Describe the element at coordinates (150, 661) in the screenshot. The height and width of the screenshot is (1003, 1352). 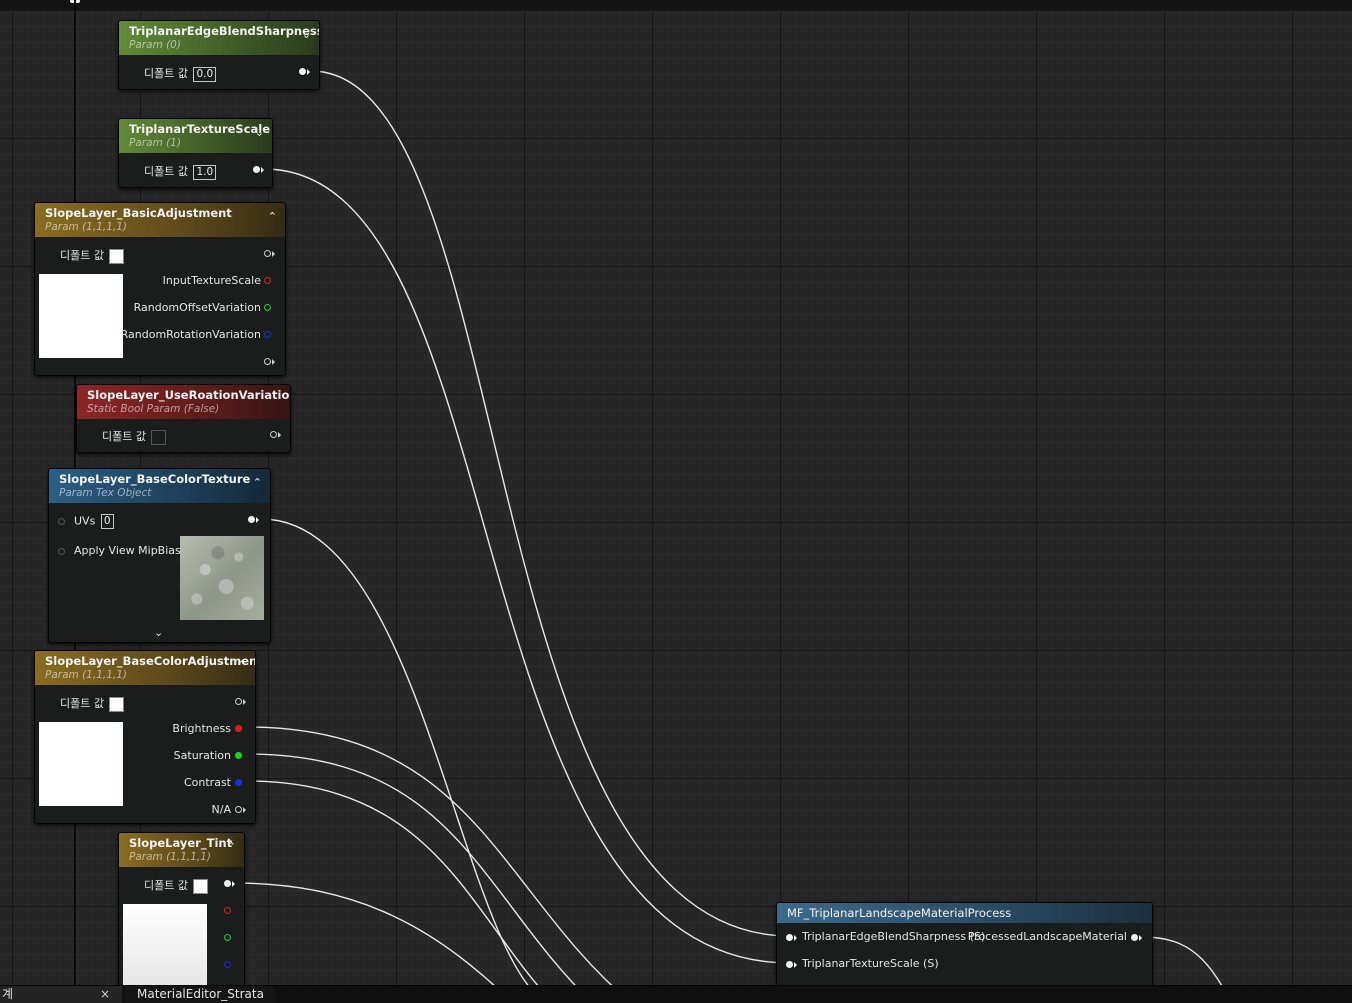
I see `node-title: SlopeLayer_BaseColorAdjustment` at that location.